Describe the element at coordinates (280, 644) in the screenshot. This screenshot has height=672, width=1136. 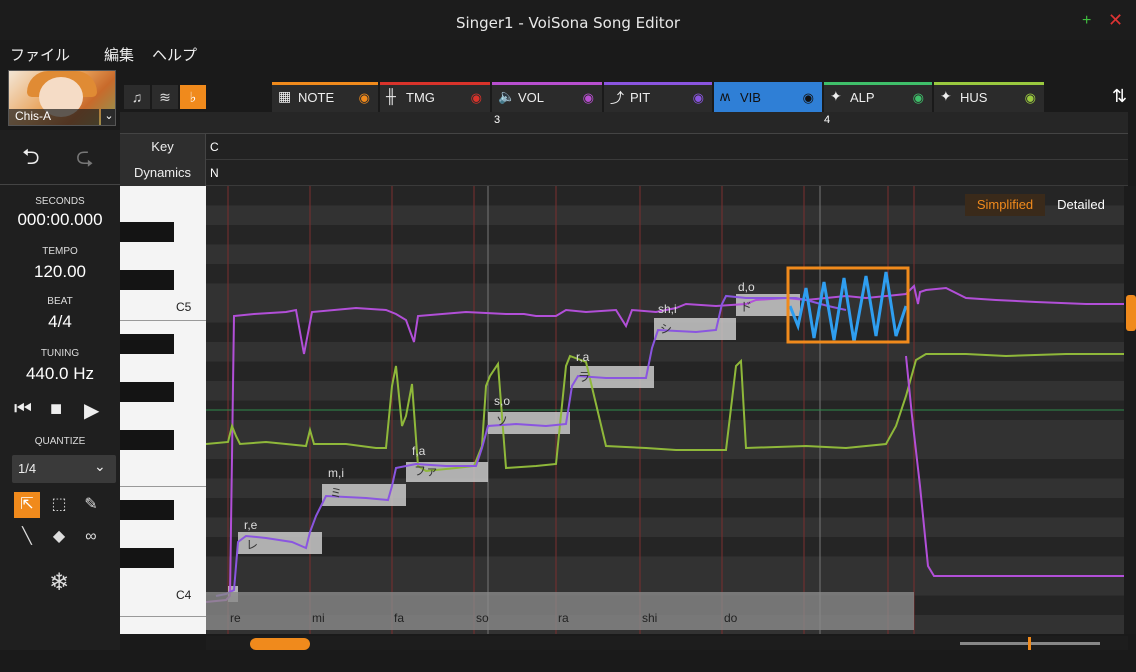
I see `horizontal-scroll-thumb` at that location.